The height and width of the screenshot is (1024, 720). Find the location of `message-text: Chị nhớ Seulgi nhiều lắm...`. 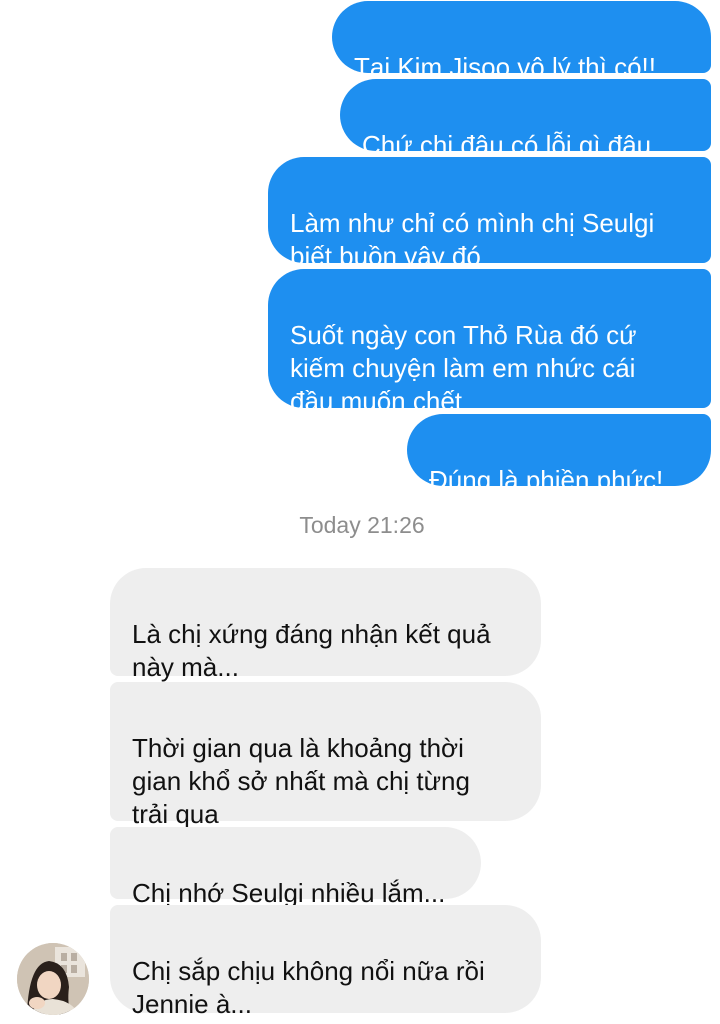

message-text: Chị nhớ Seulgi nhiều lắm... is located at coordinates (289, 893).